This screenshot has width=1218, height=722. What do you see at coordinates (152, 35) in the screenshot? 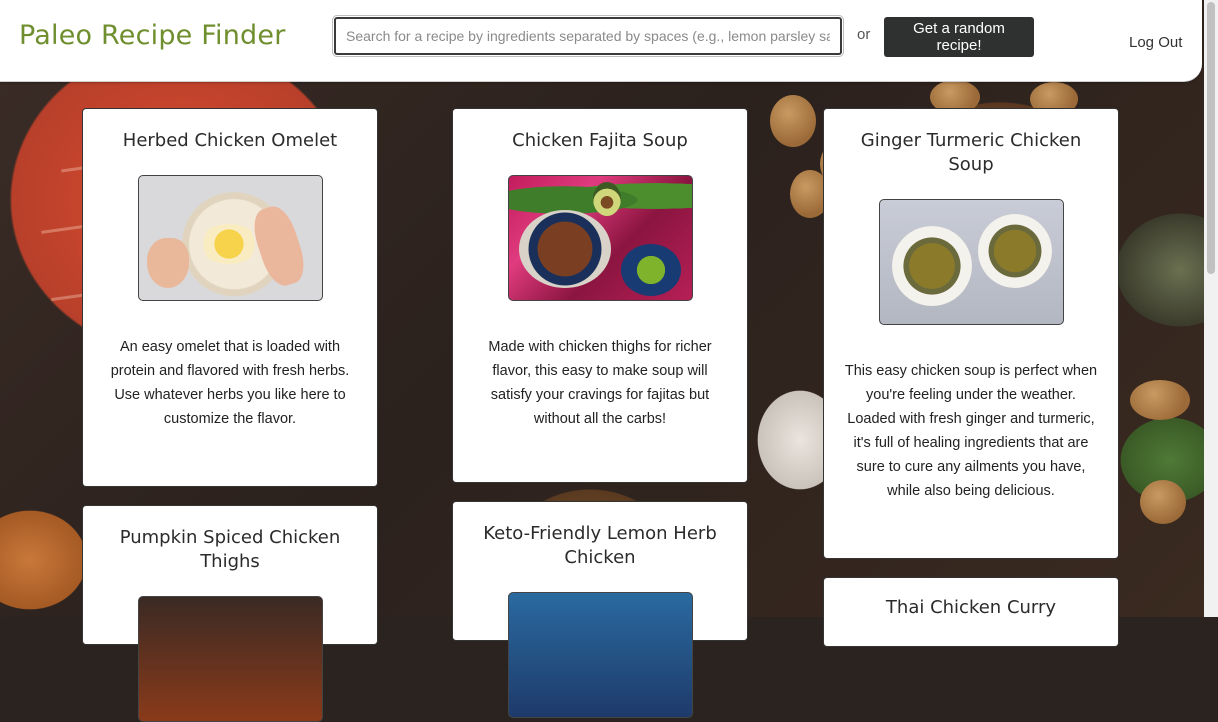
I see `site-logo: Paleo Recipe Finder` at bounding box center [152, 35].